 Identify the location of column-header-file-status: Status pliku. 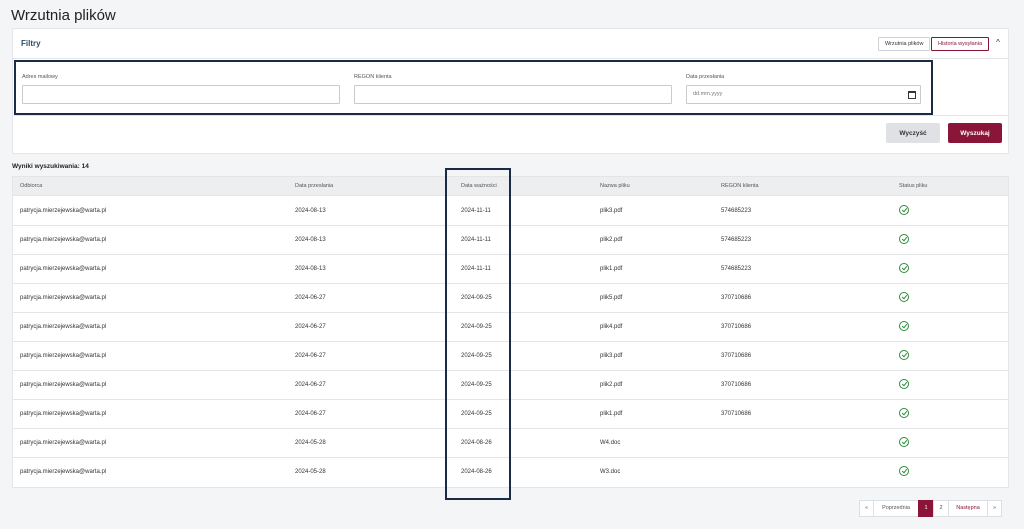
(913, 186).